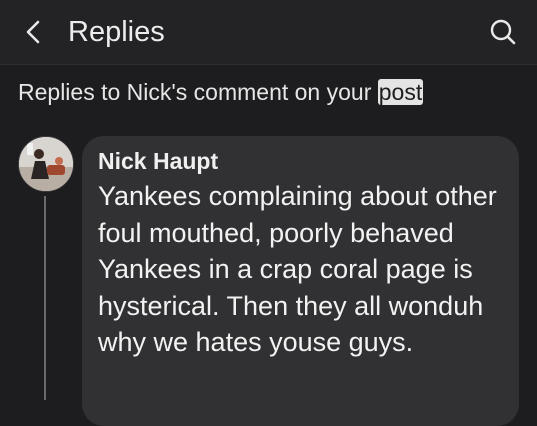 This screenshot has height=426, width=537. I want to click on post-link: post, so click(400, 92).